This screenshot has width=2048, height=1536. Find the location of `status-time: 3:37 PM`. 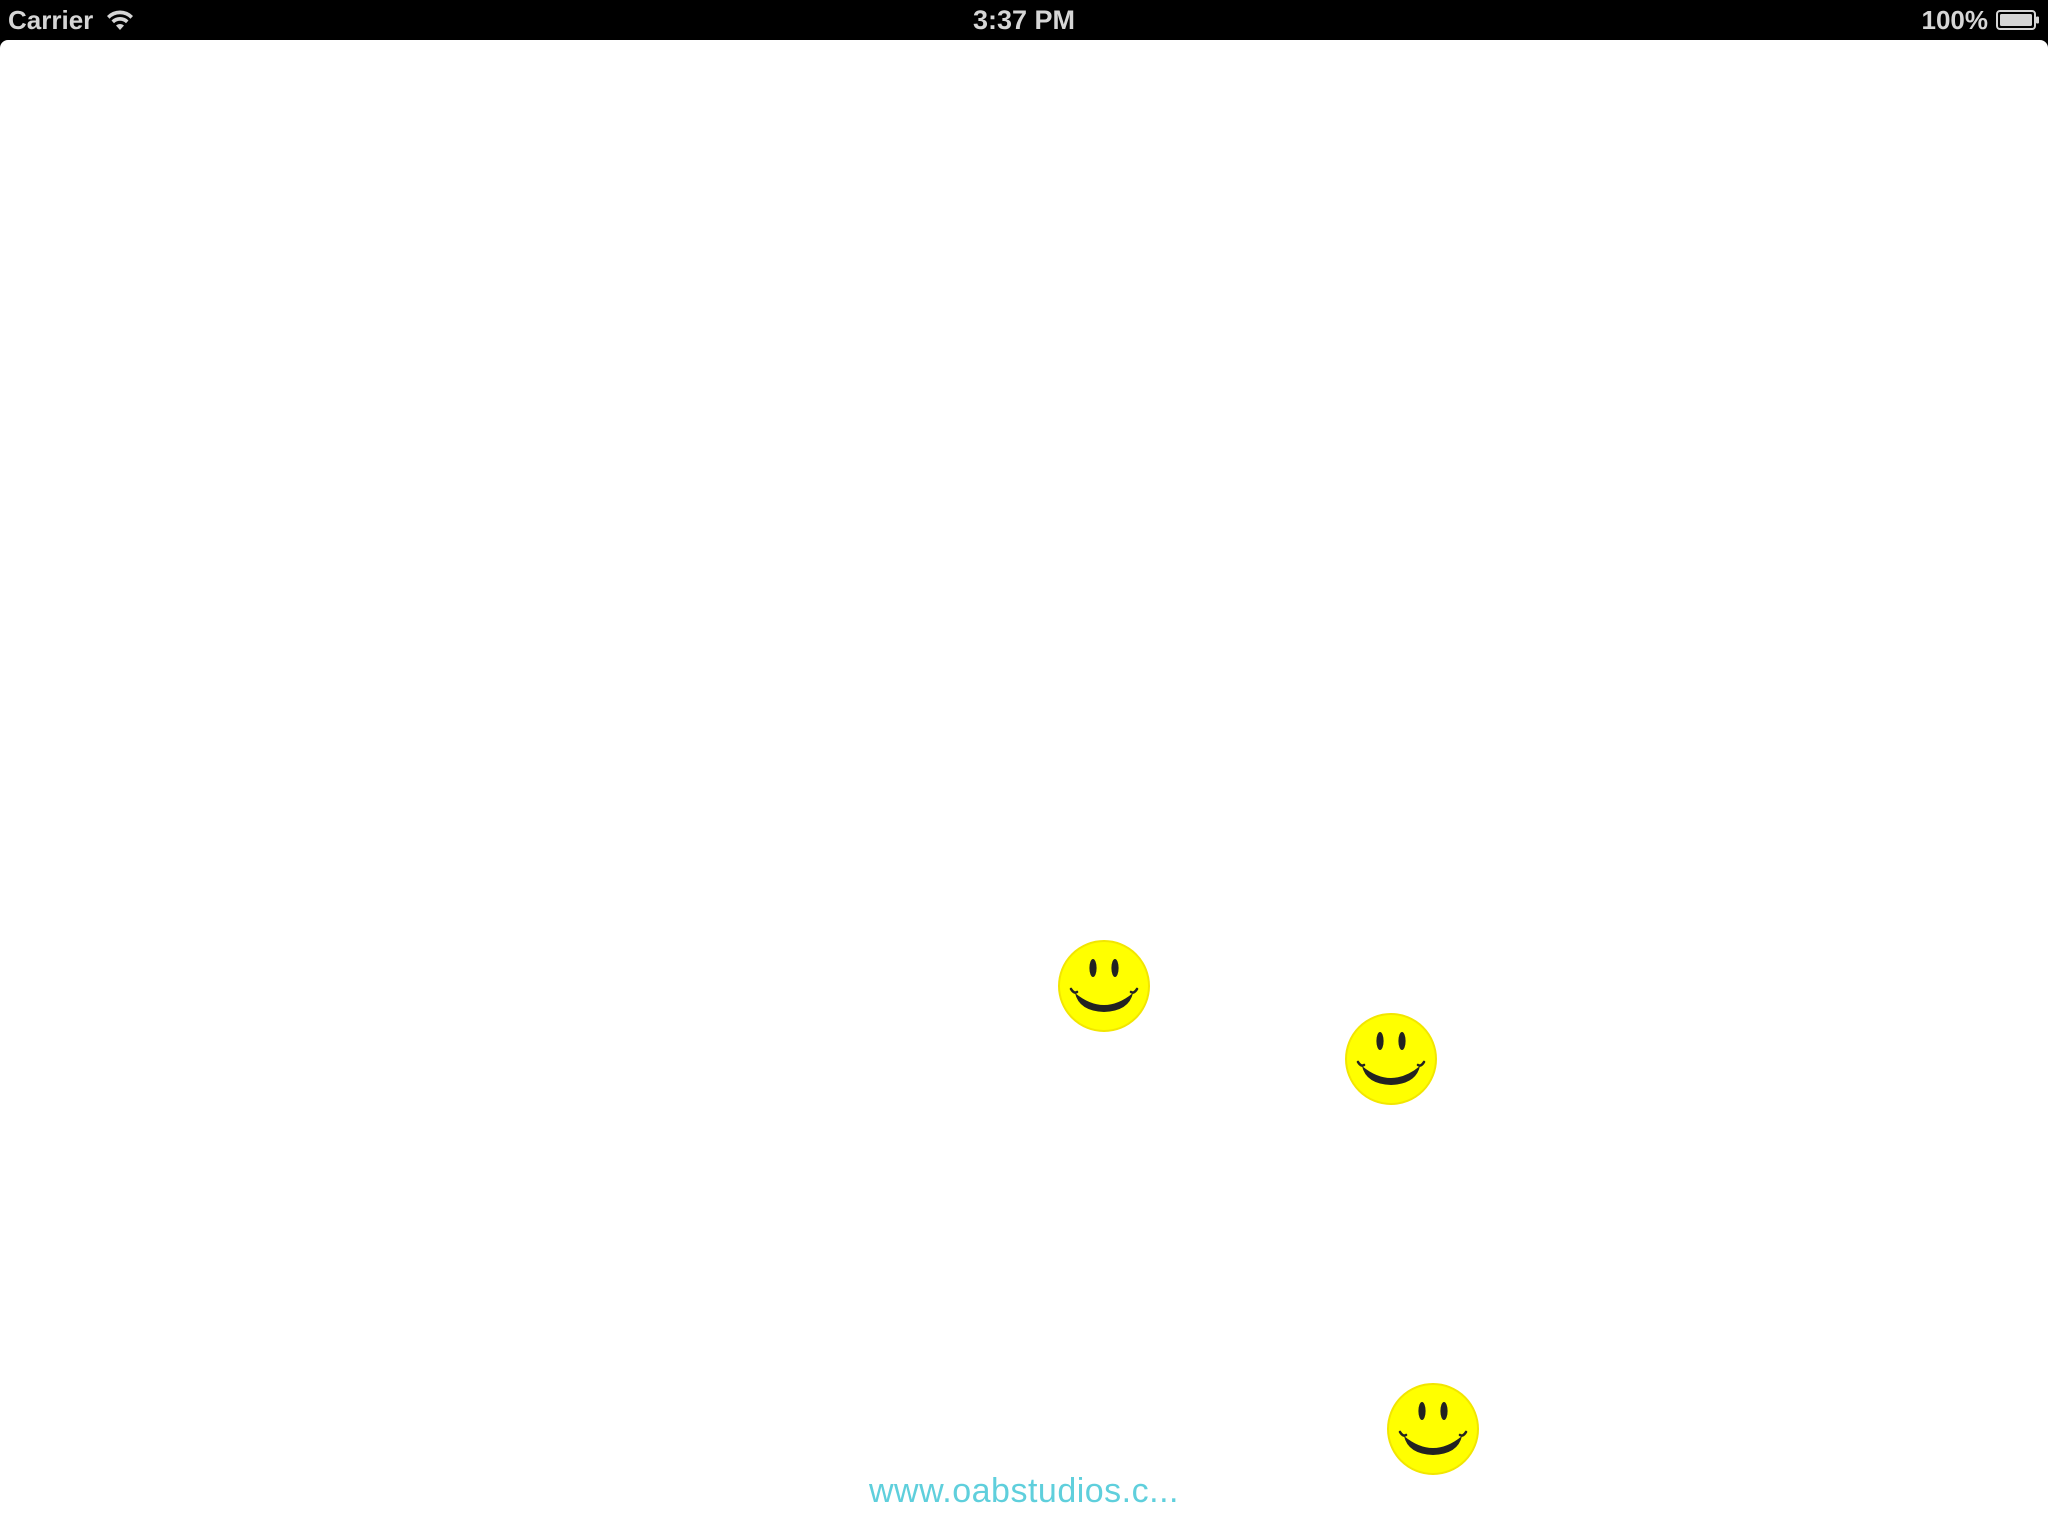

status-time: 3:37 PM is located at coordinates (1024, 20).